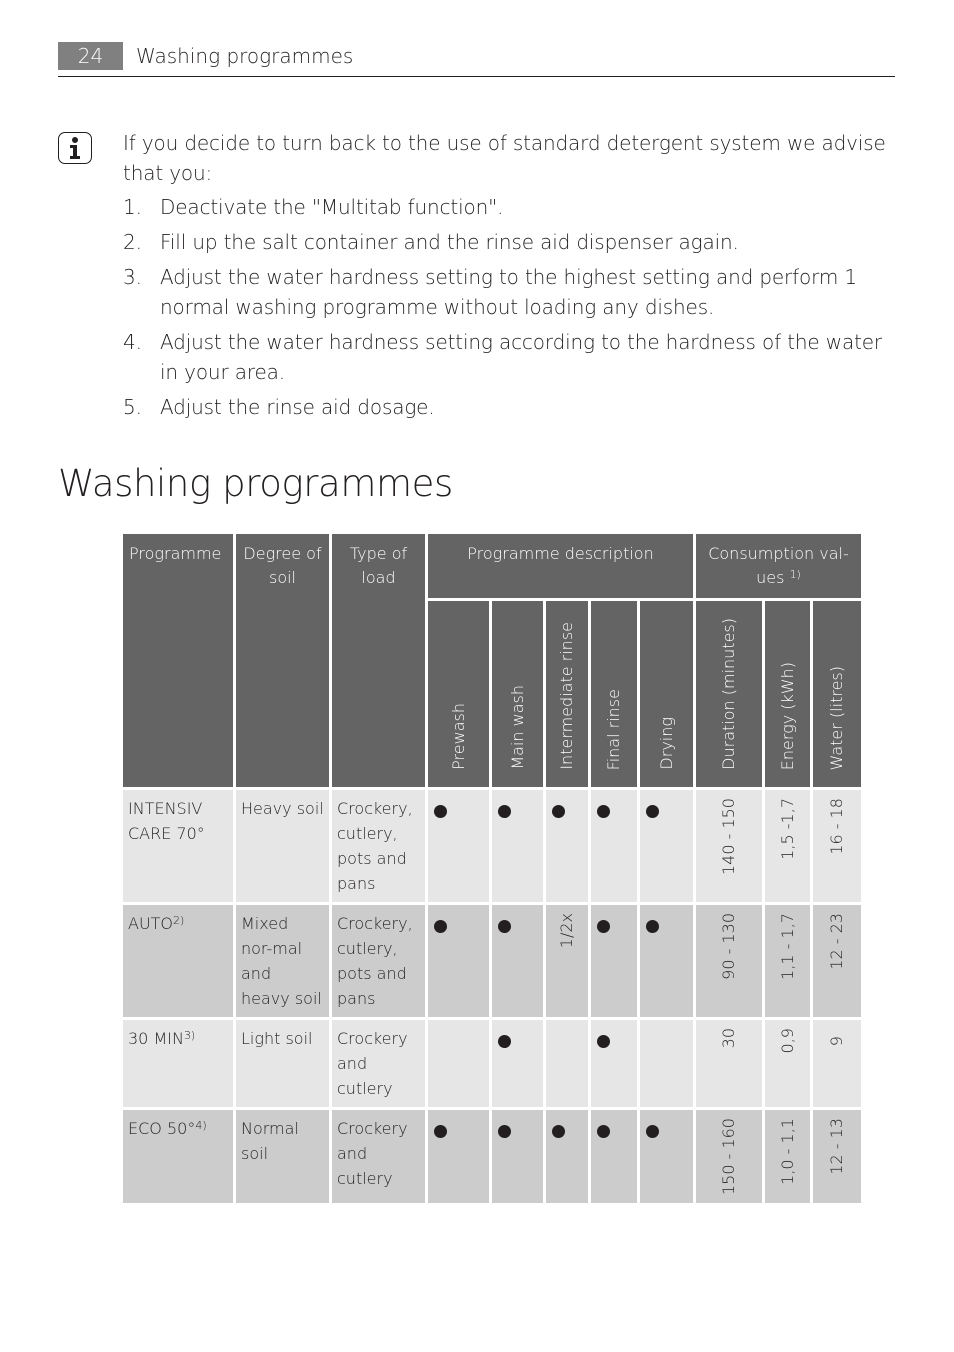  What do you see at coordinates (787, 829) in the screenshot?
I see `energy-value: 1,5 -1,7` at bounding box center [787, 829].